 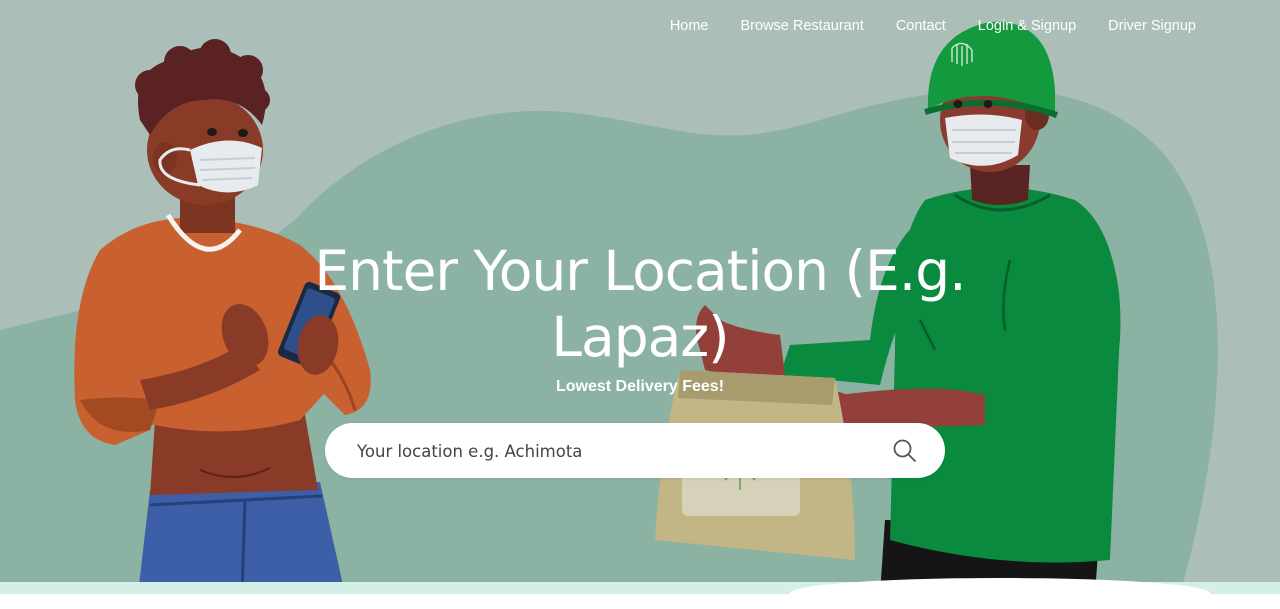 I want to click on location-search-input, so click(x=617, y=451).